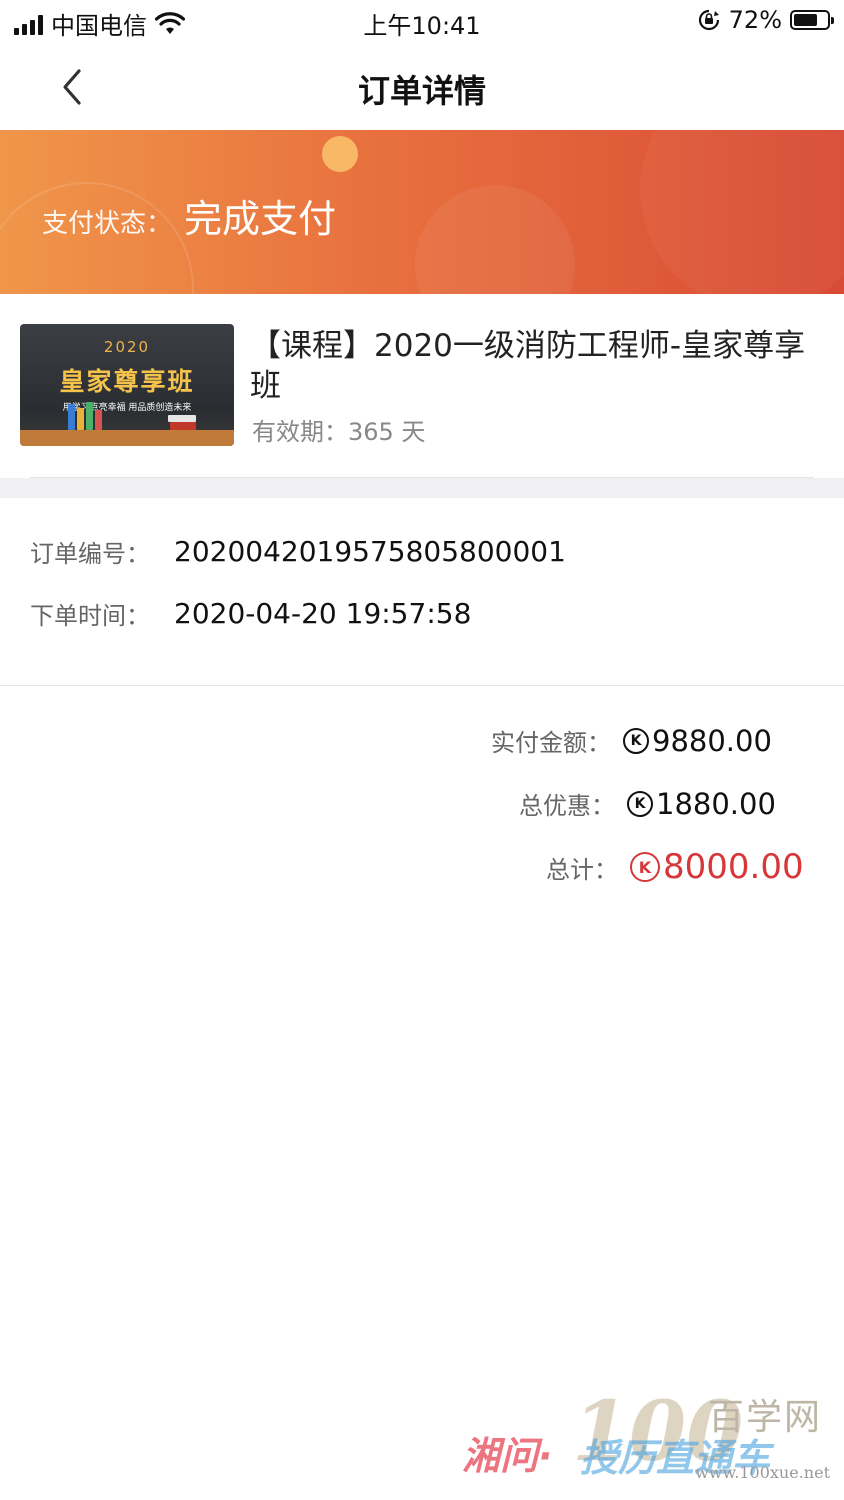  Describe the element at coordinates (422, 22) in the screenshot. I see `status-bar: 中国电信 上午10:41 72%` at that location.